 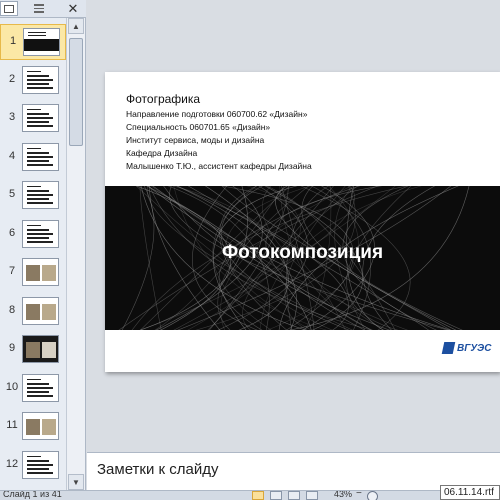 I want to click on notes-placeholder: Заметки к слайду, so click(x=158, y=469).